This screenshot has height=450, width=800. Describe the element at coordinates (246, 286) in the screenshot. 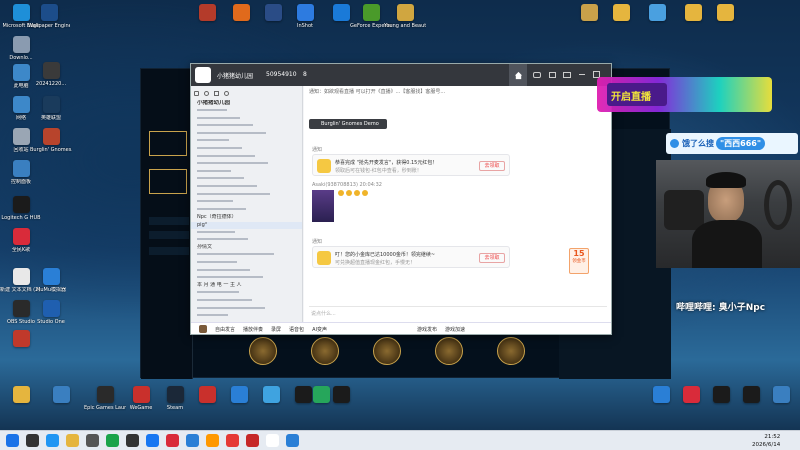

I see `room-item: 本 月 通 电 一 主 人` at that location.